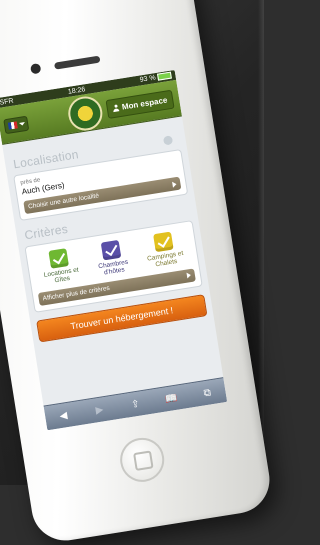 This screenshot has width=320, height=545. Describe the element at coordinates (113, 267) in the screenshot. I see `criterion-label: Chambres d'hôtes` at that location.